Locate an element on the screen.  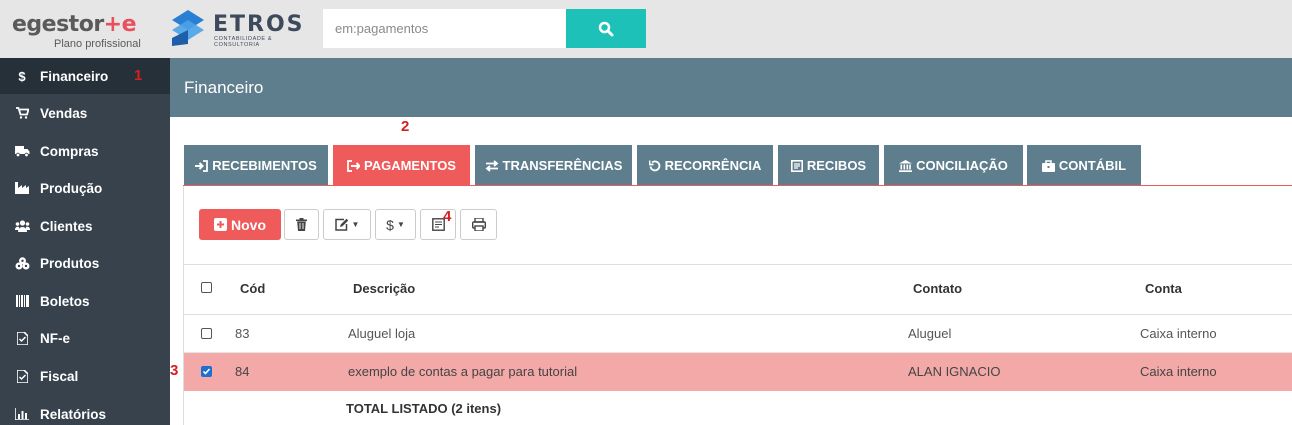
cell-contato: ALAN IGNACIO is located at coordinates (954, 371).